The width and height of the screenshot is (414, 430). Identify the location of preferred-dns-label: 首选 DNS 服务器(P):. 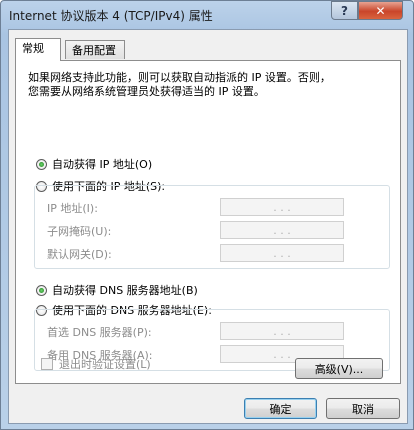
(99, 332).